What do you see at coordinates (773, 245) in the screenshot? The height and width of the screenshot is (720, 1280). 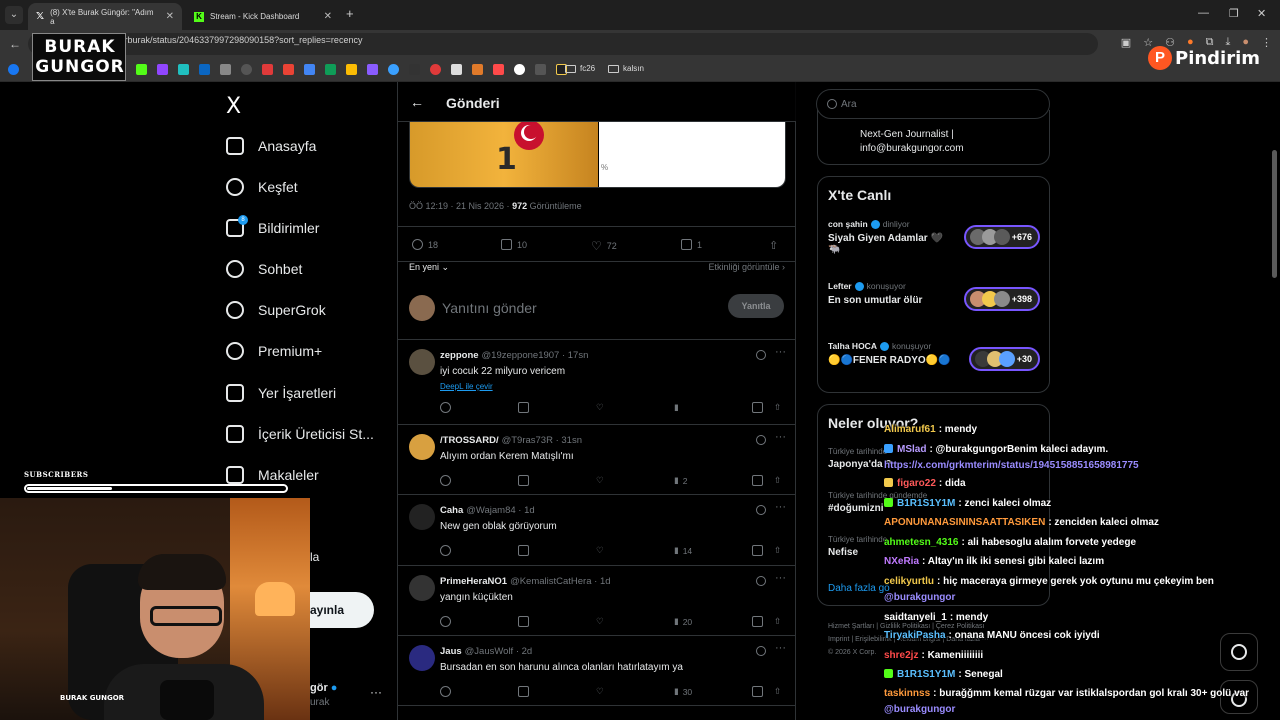 I see `share-stat: ⇧` at bounding box center [773, 245].